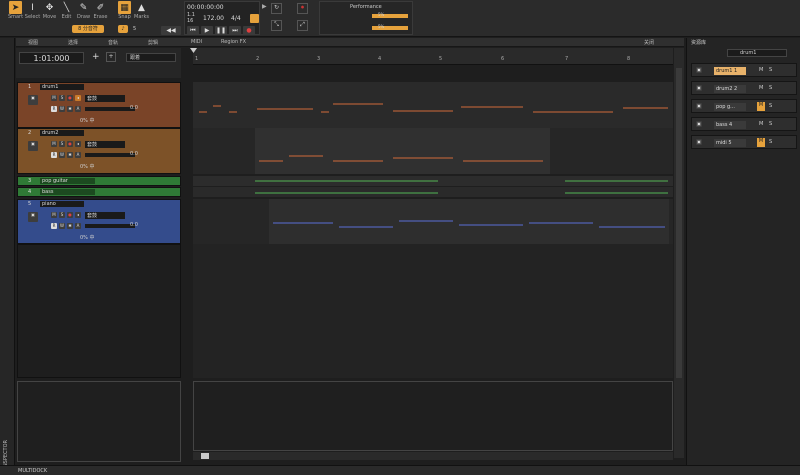 The height and width of the screenshot is (475, 800). I want to click on edit-tool: ╲ Edit, so click(66, 12).